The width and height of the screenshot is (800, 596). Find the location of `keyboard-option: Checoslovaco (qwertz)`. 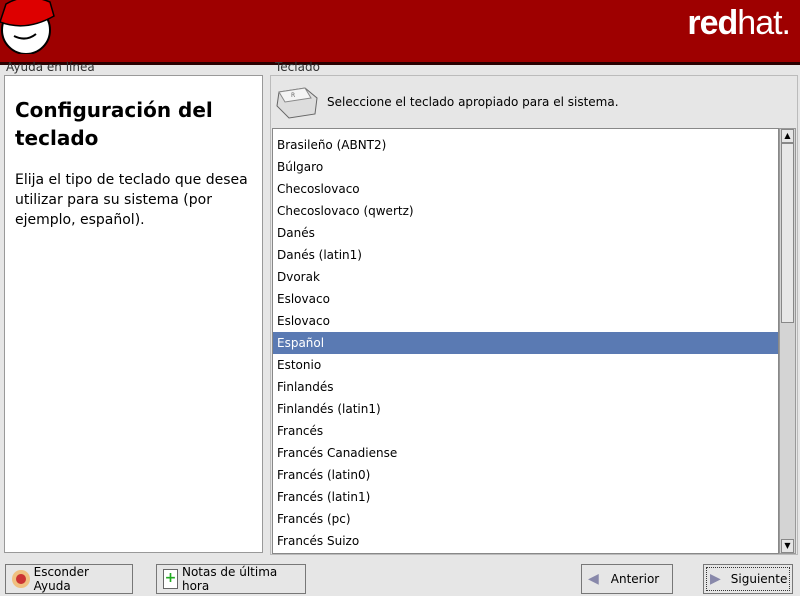

keyboard-option: Checoslovaco (qwertz) is located at coordinates (525, 211).